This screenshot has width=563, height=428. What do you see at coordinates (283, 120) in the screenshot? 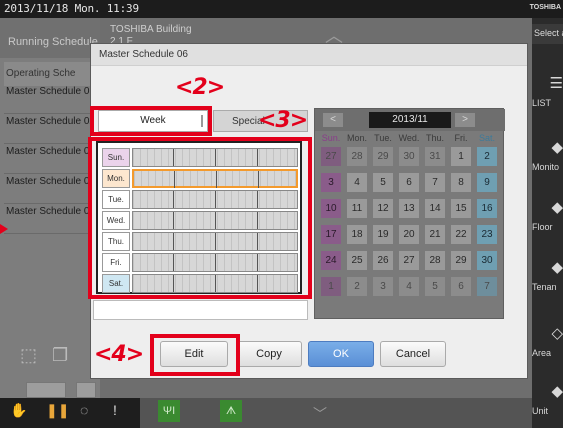
I see `annotation-label-3: <3>` at bounding box center [283, 120].